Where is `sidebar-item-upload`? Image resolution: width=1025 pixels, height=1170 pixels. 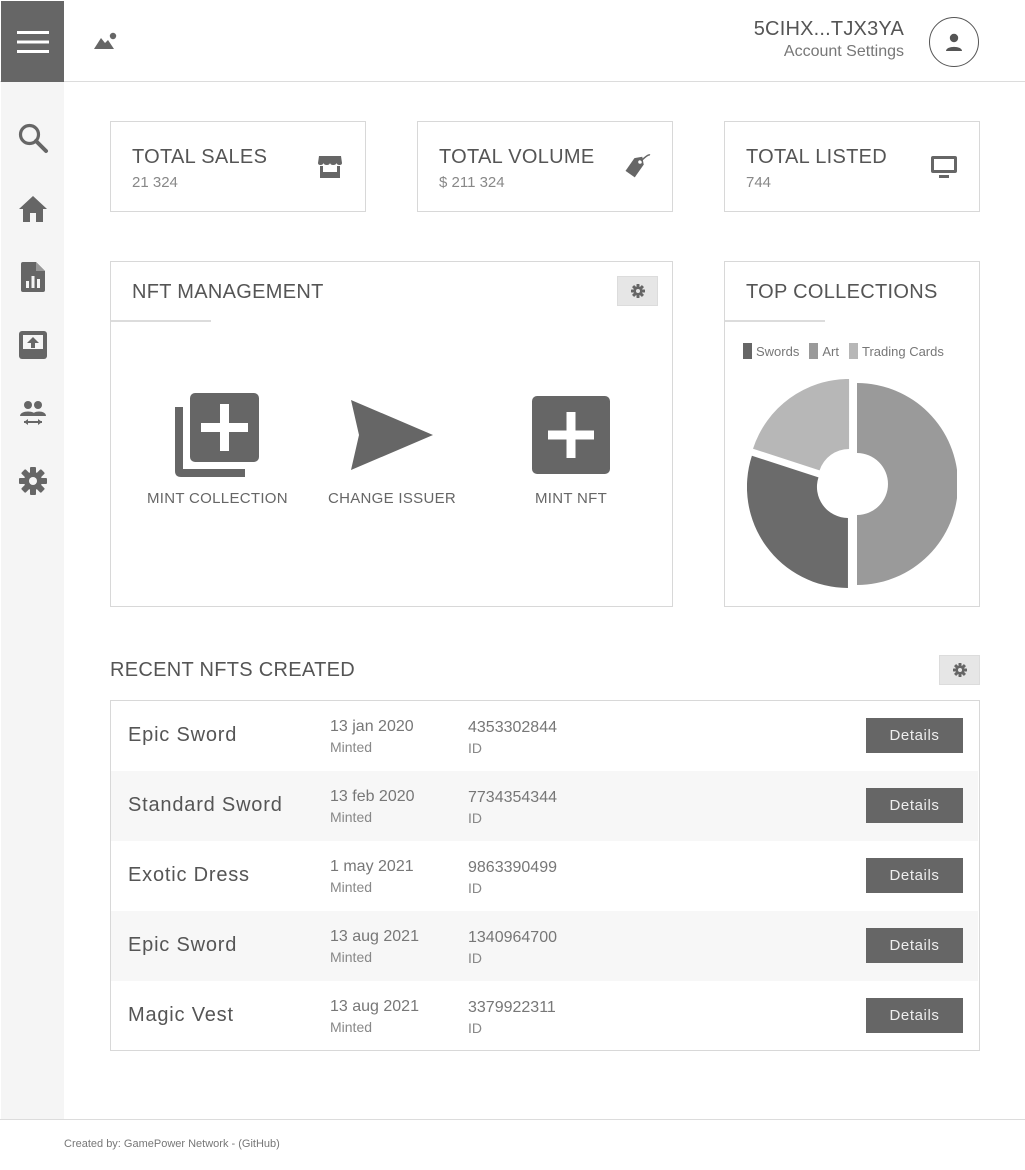 sidebar-item-upload is located at coordinates (33, 345).